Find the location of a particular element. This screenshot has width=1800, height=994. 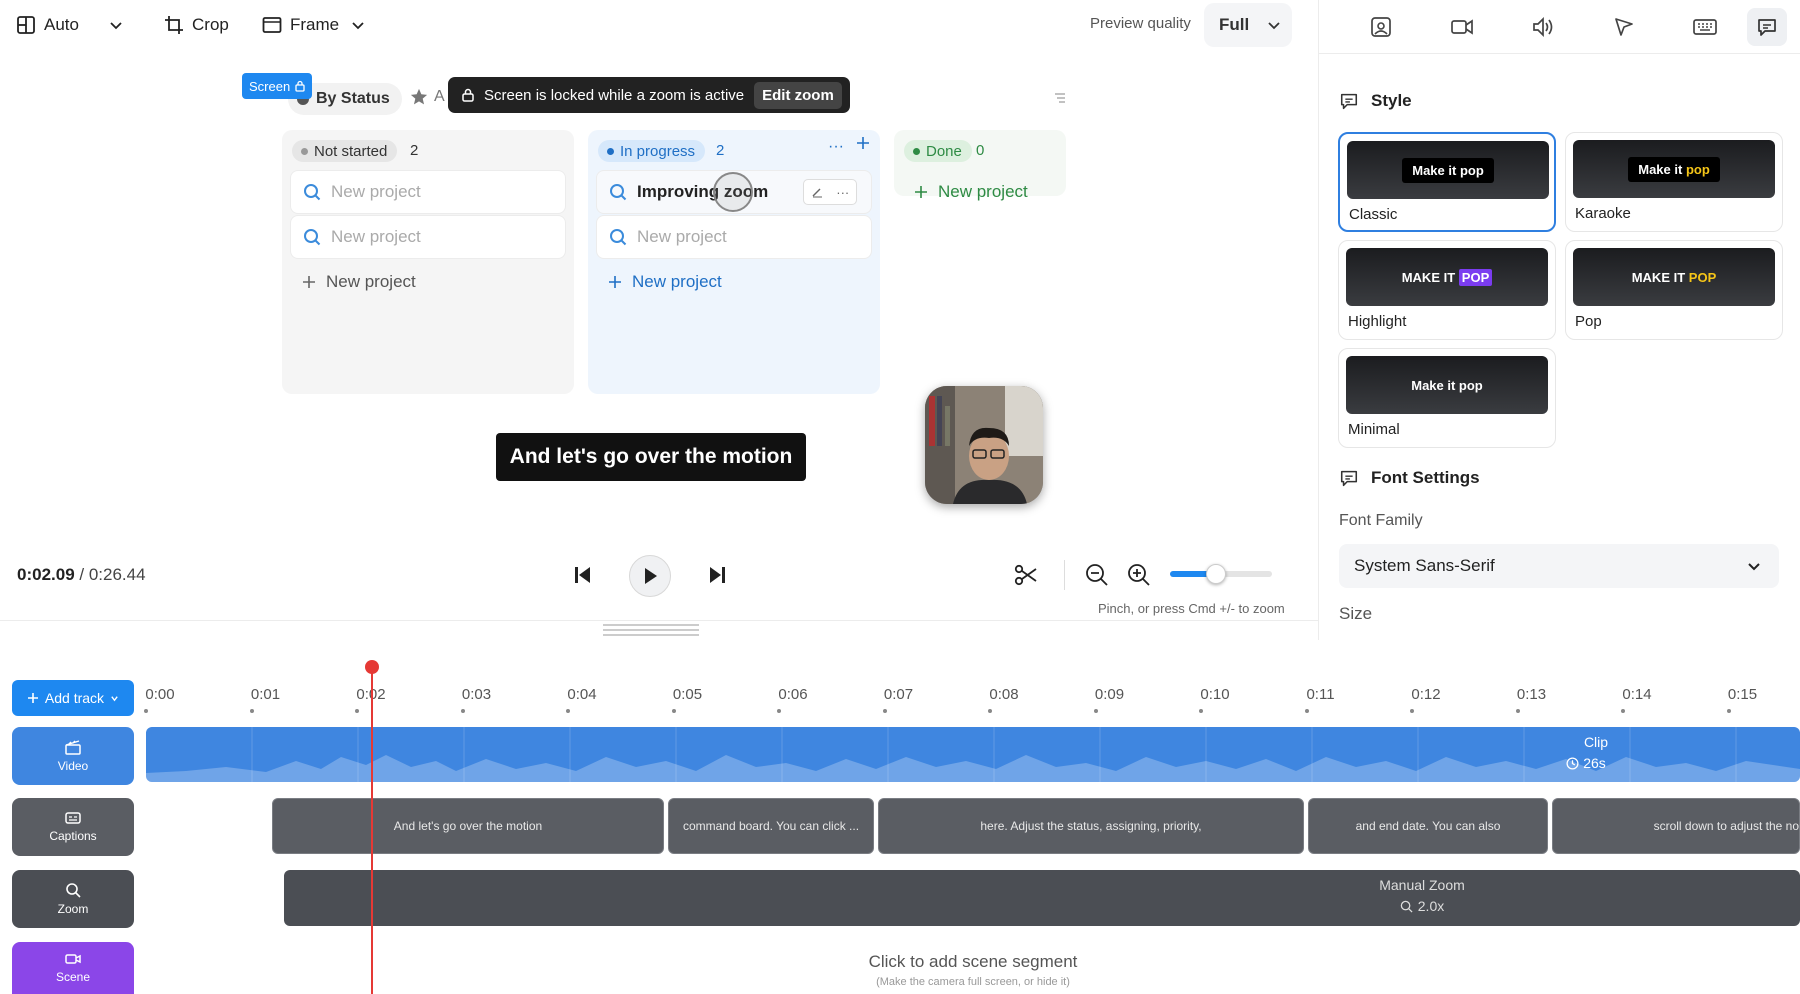

style-preview-text: Make it pop is located at coordinates (1448, 170).